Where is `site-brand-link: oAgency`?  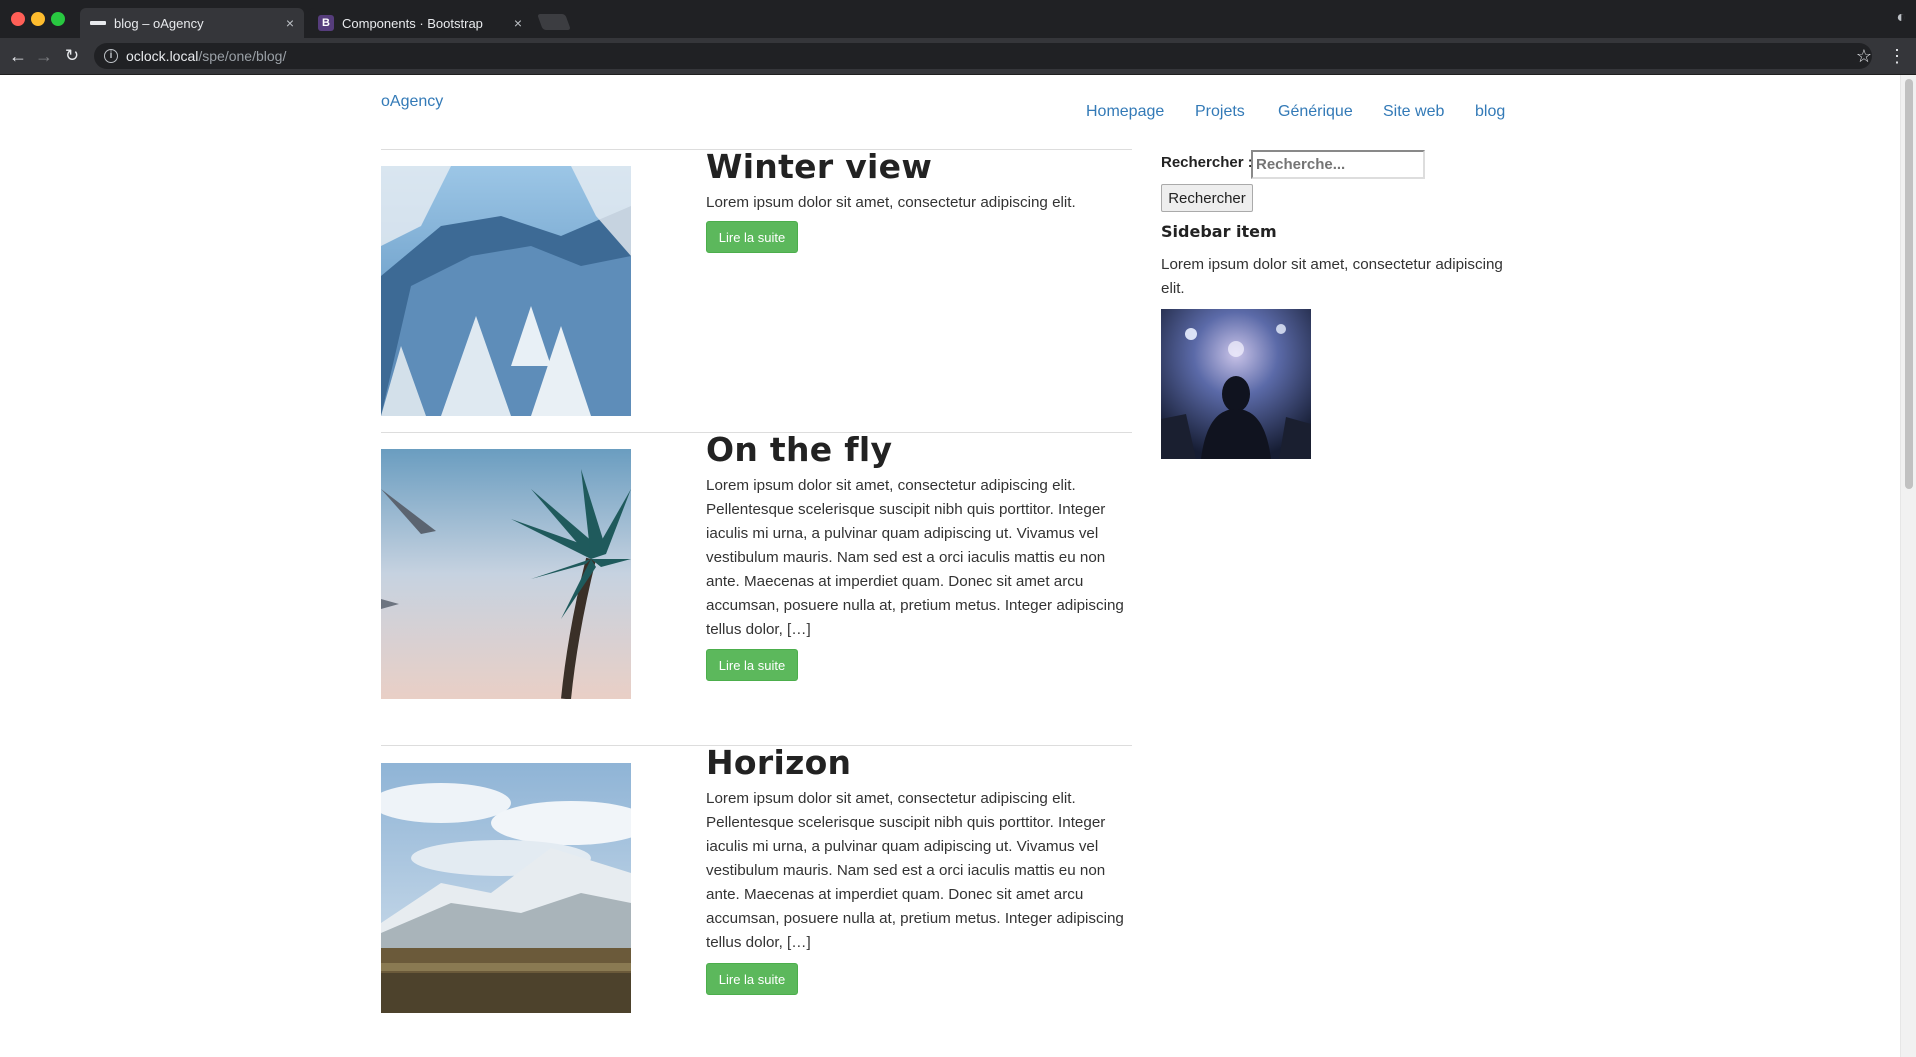 site-brand-link: oAgency is located at coordinates (412, 102).